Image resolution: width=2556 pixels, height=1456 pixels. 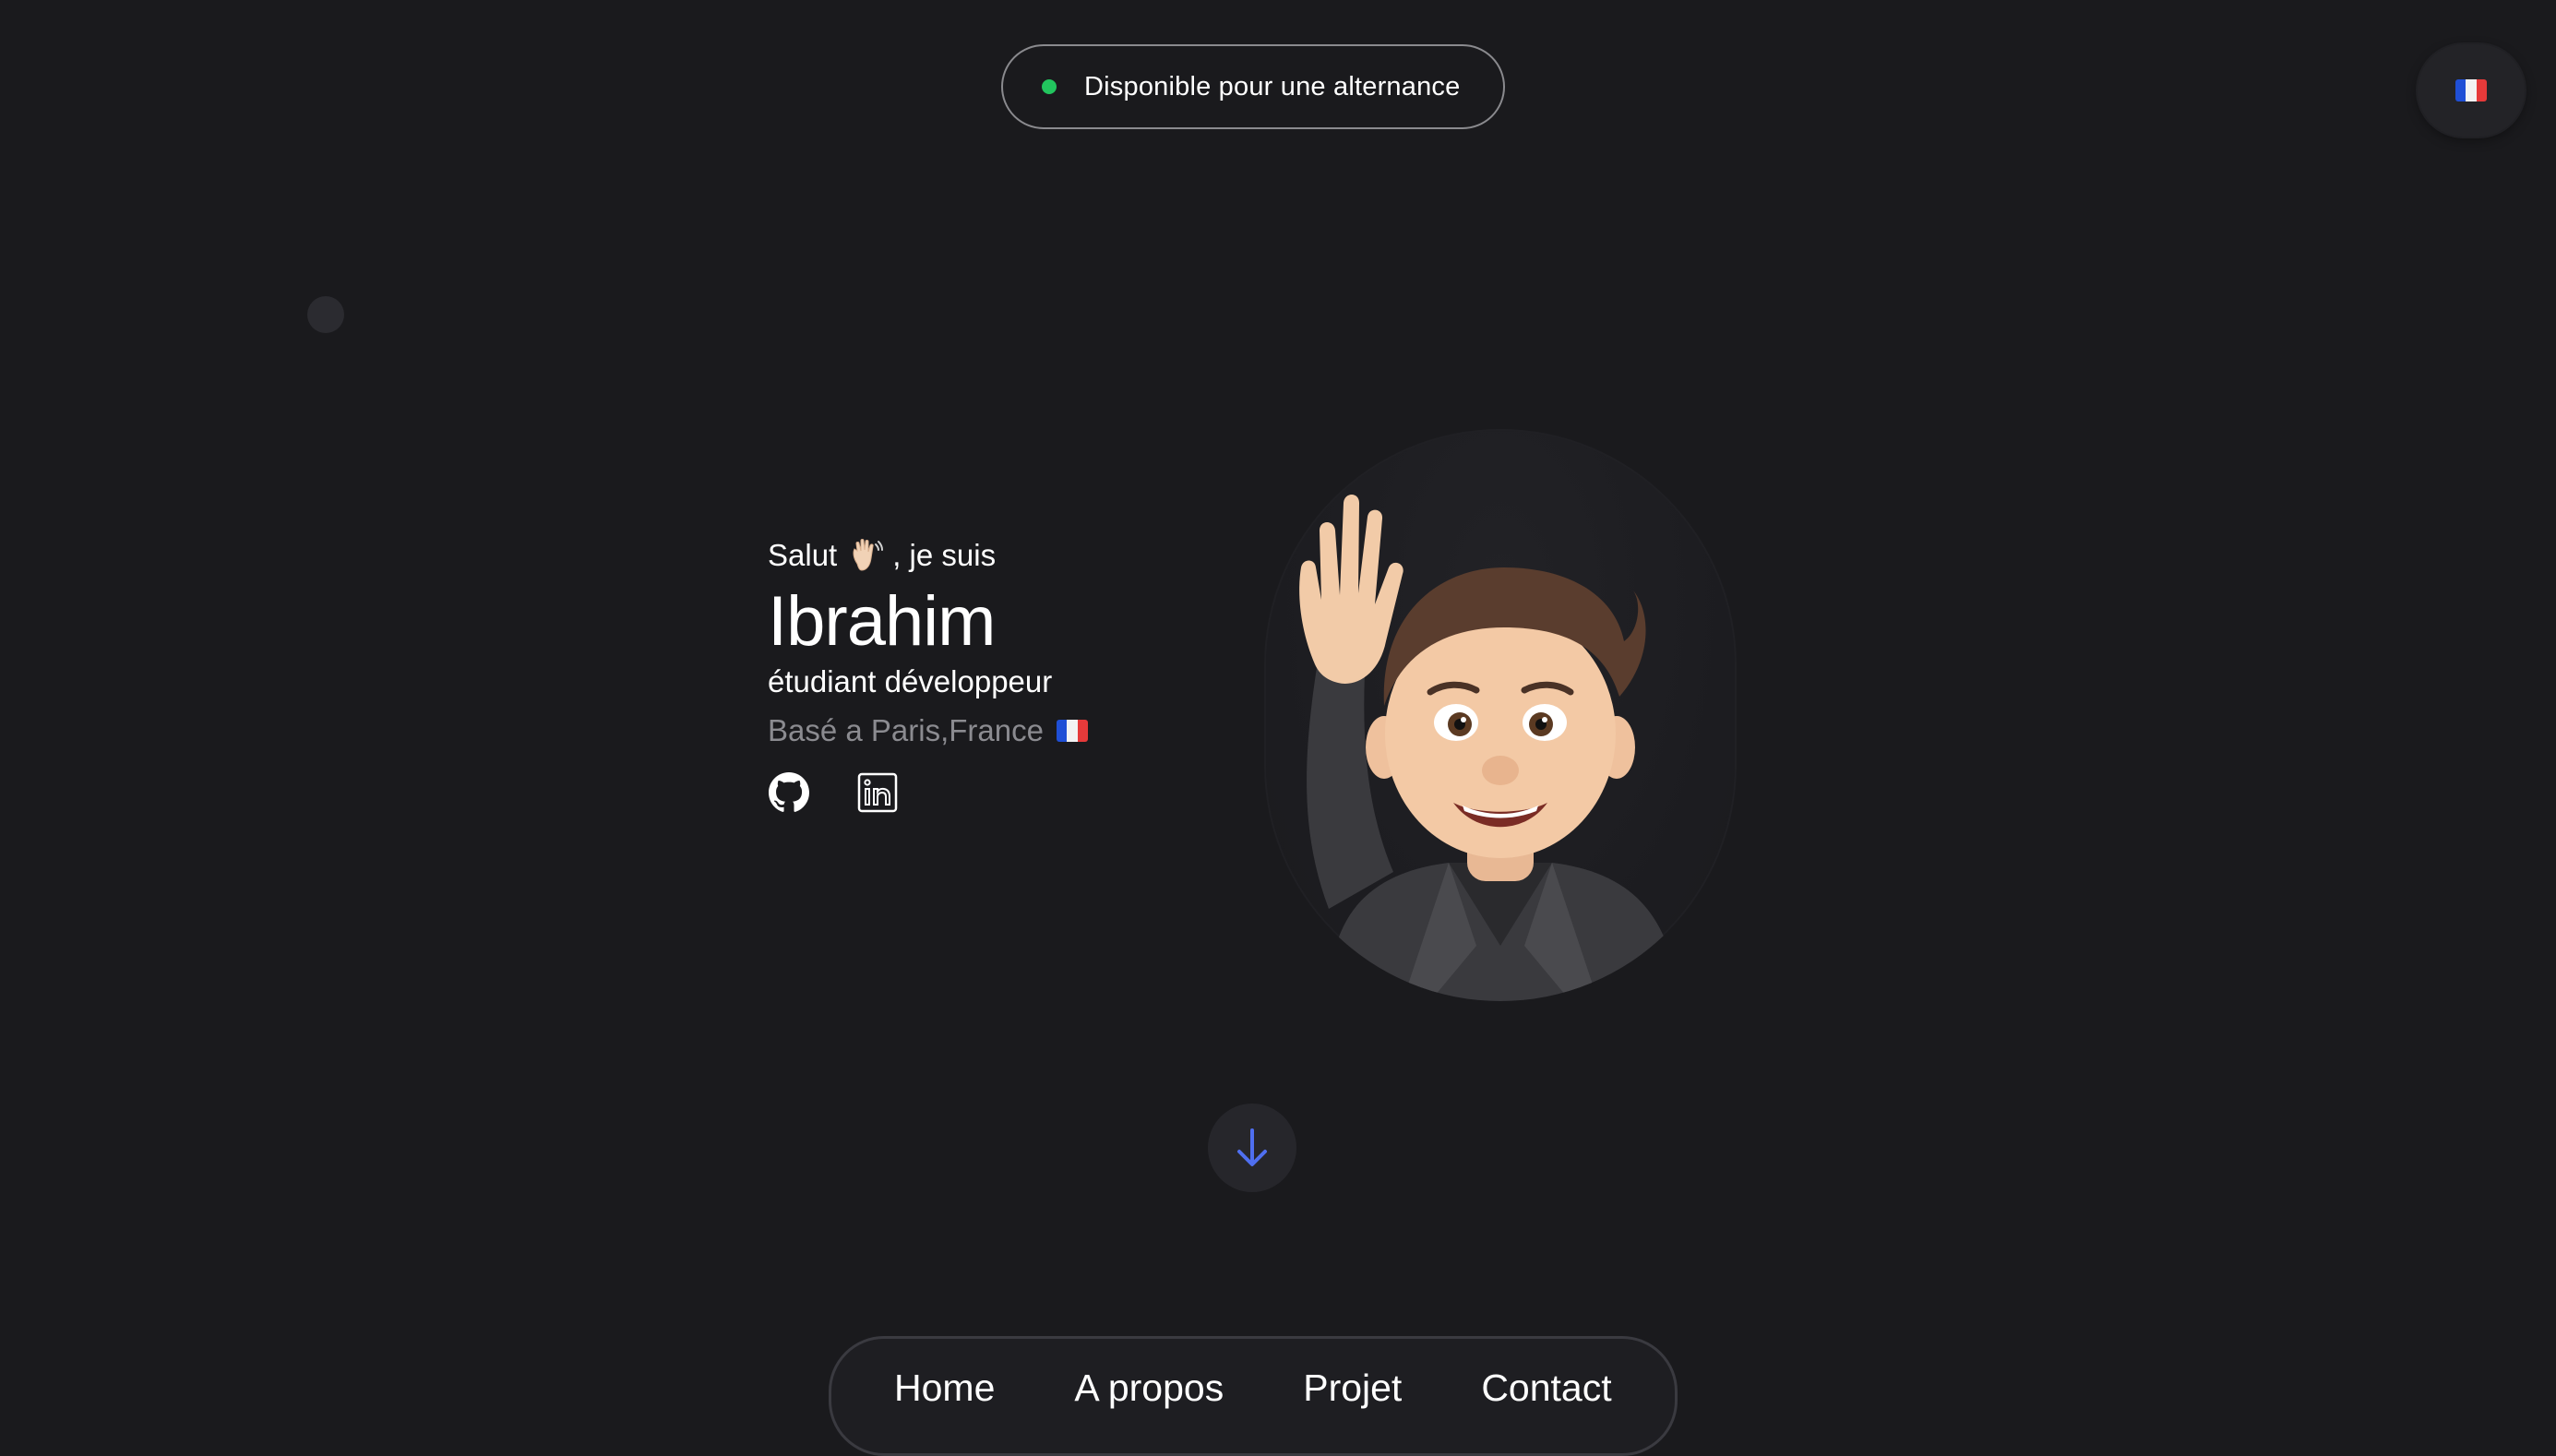 I want to click on availability-label: Disponible pour une alternance, so click(x=1272, y=86).